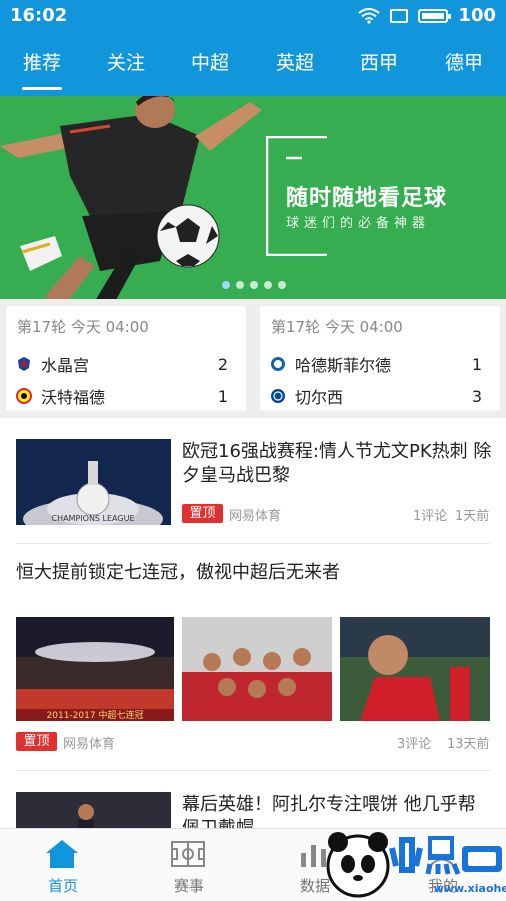 This screenshot has height=901, width=506. I want to click on thumb-caption: CHAMPIONS LEAGUE, so click(92, 518).